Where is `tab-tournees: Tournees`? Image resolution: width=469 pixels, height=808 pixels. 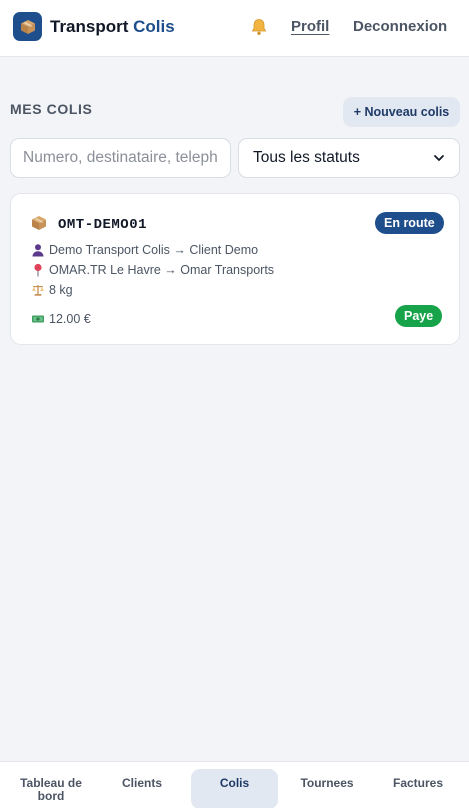 tab-tournees: Tournees is located at coordinates (327, 788).